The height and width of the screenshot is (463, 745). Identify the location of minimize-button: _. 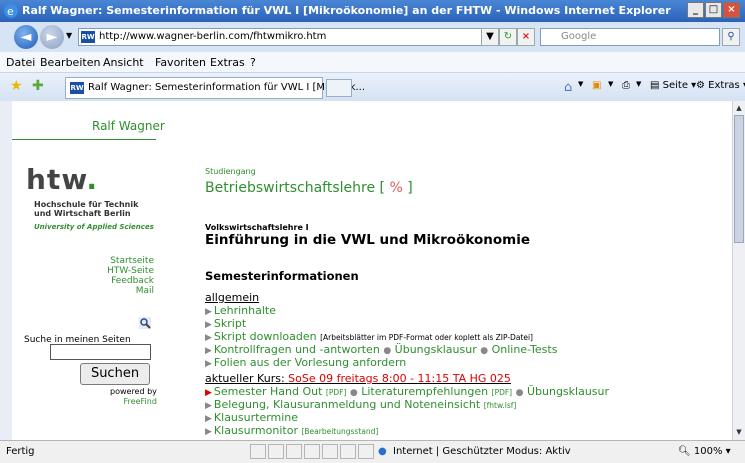
(695, 10).